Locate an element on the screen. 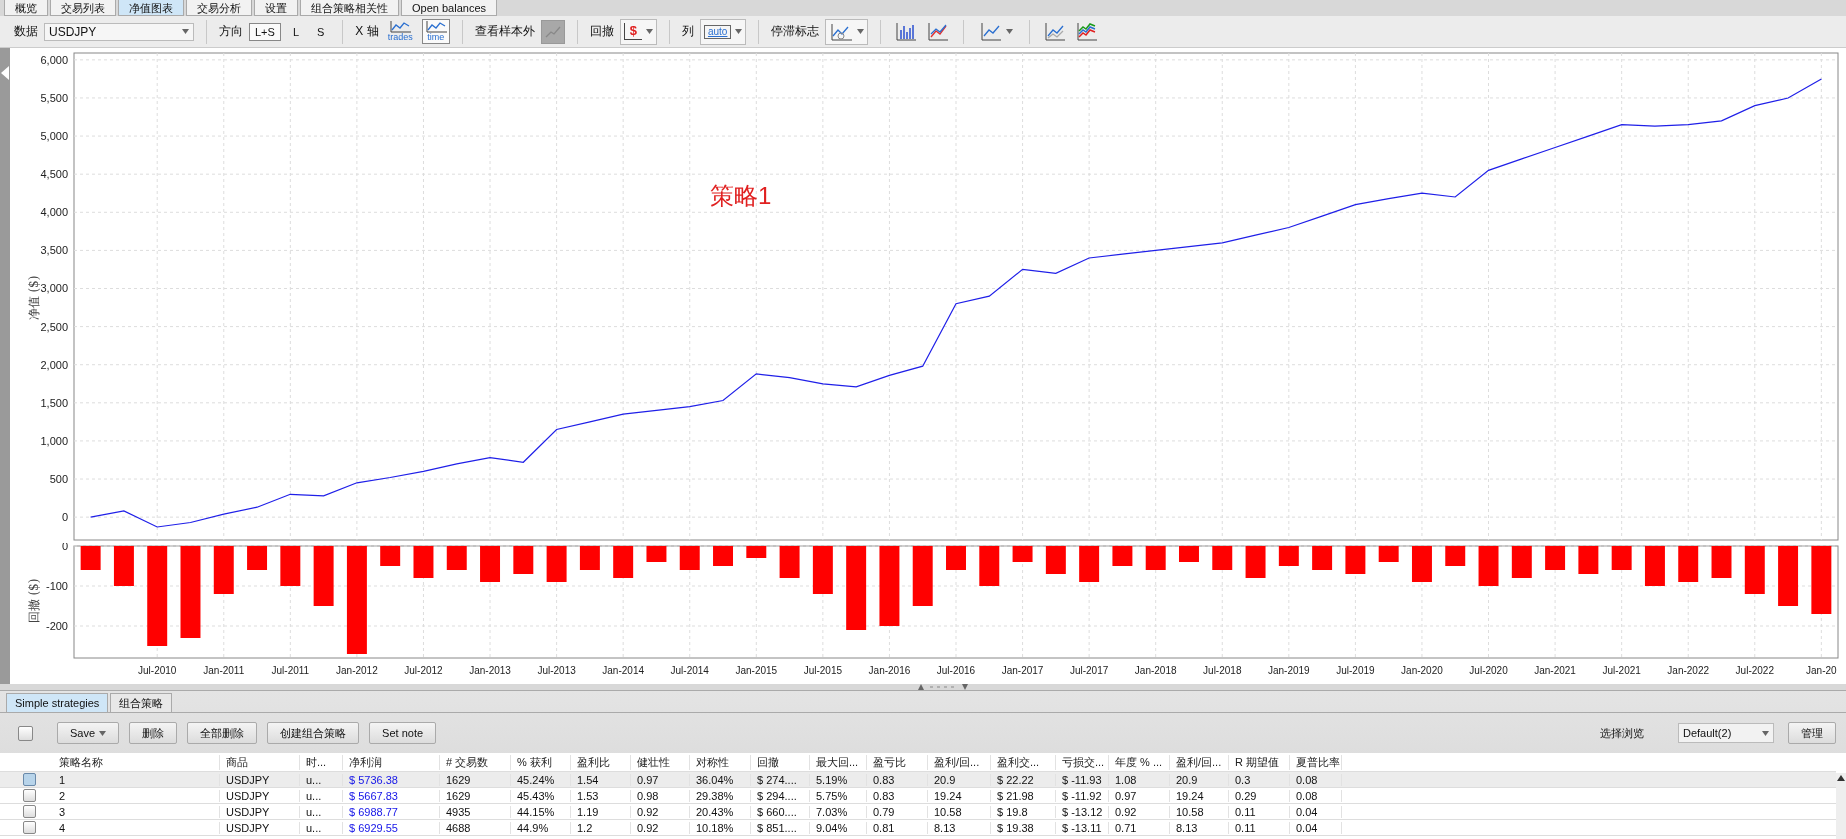 The width and height of the screenshot is (1846, 839). view-tab: 交易列表 is located at coordinates (83, 8).